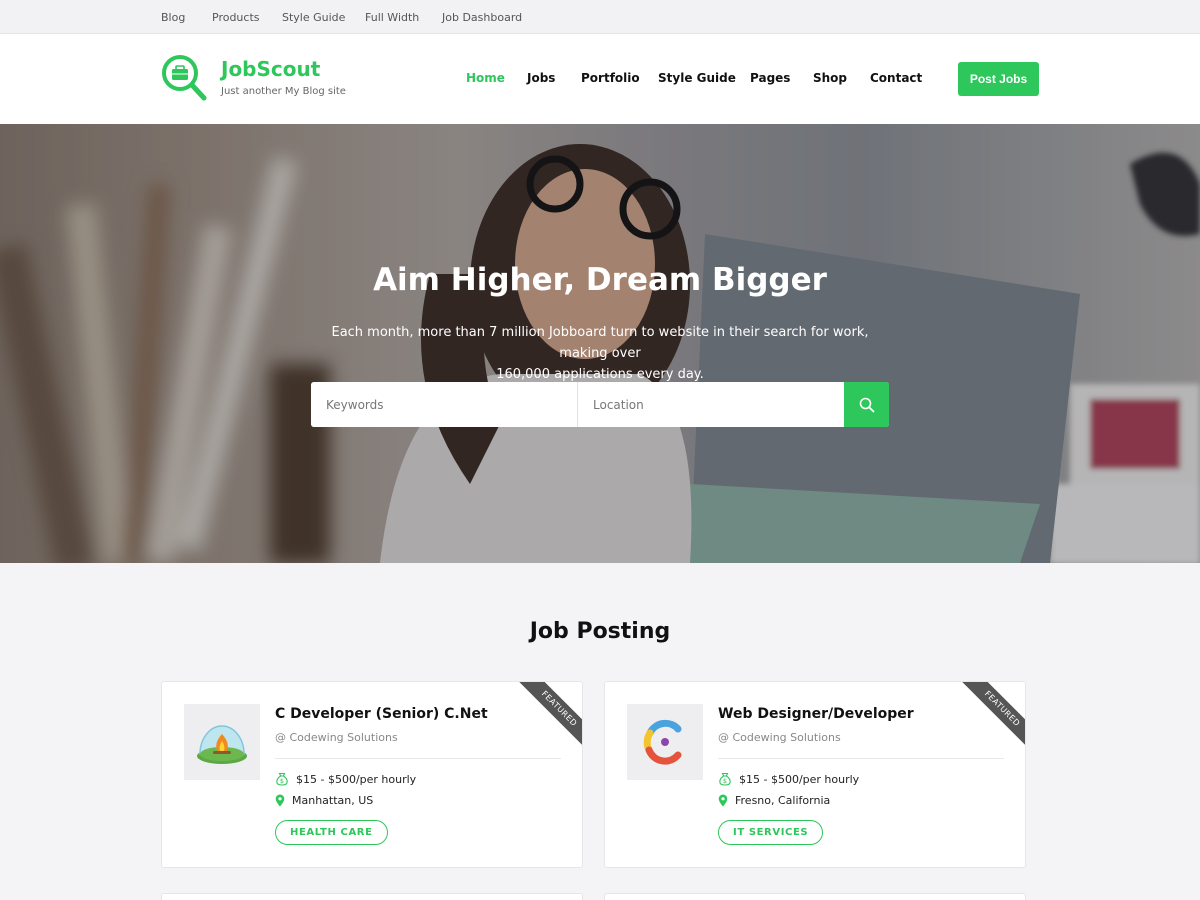  Describe the element at coordinates (485, 78) in the screenshot. I see `nav-item-home: Home` at that location.